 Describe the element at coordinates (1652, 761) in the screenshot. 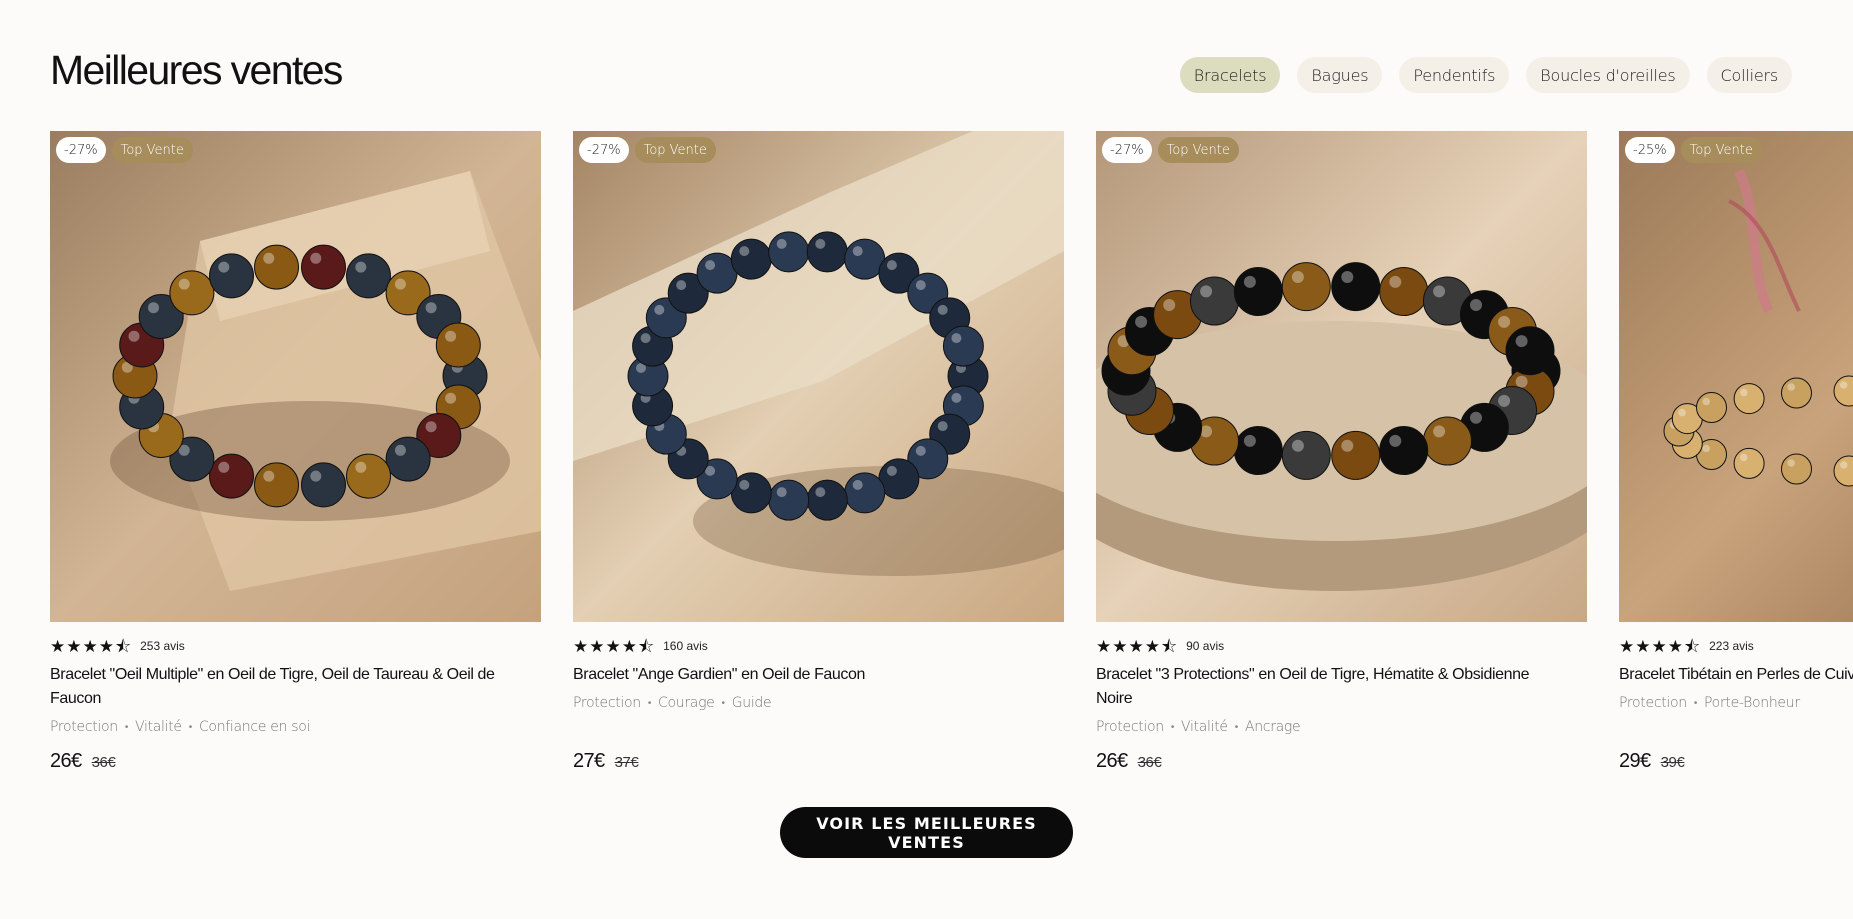

I see `price-block: 29€ 39€` at that location.